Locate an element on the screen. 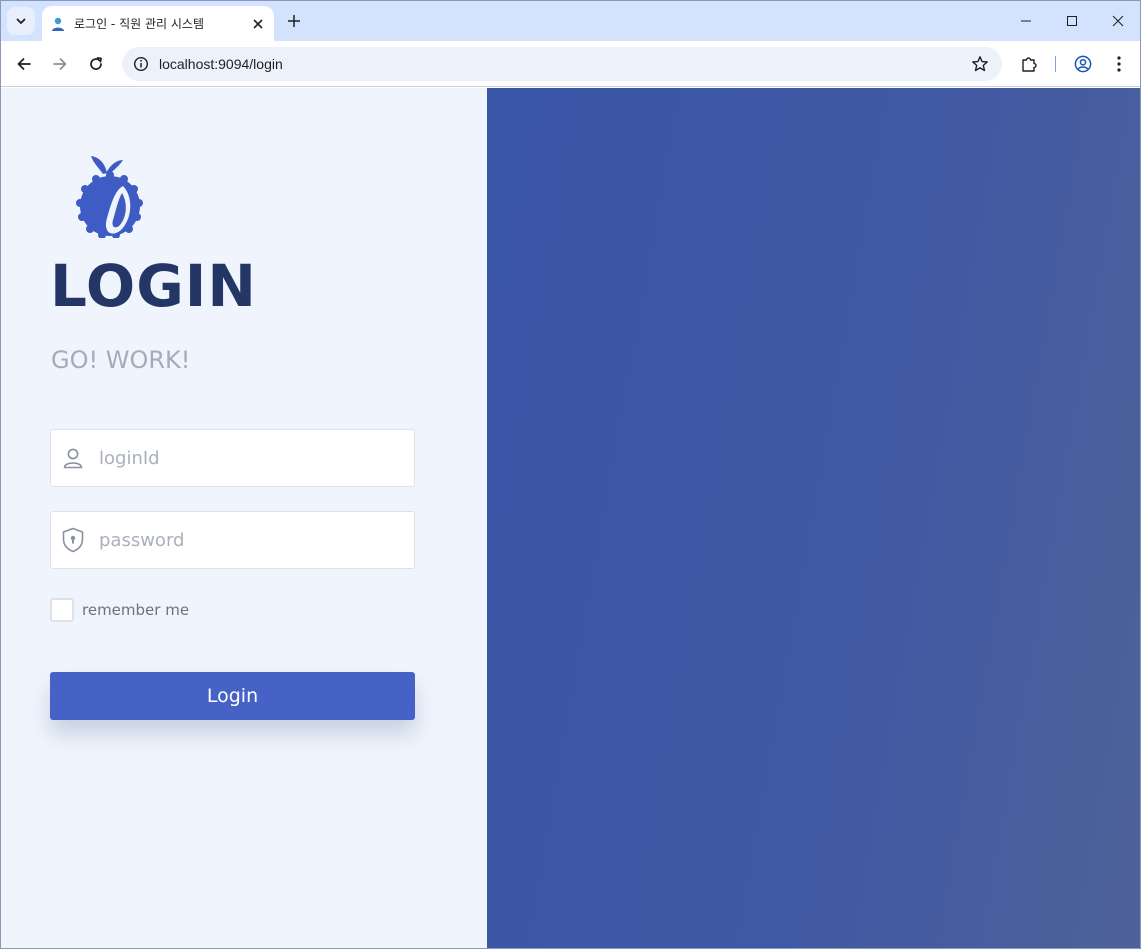 The height and width of the screenshot is (949, 1141). maximize-button is located at coordinates (1072, 21).